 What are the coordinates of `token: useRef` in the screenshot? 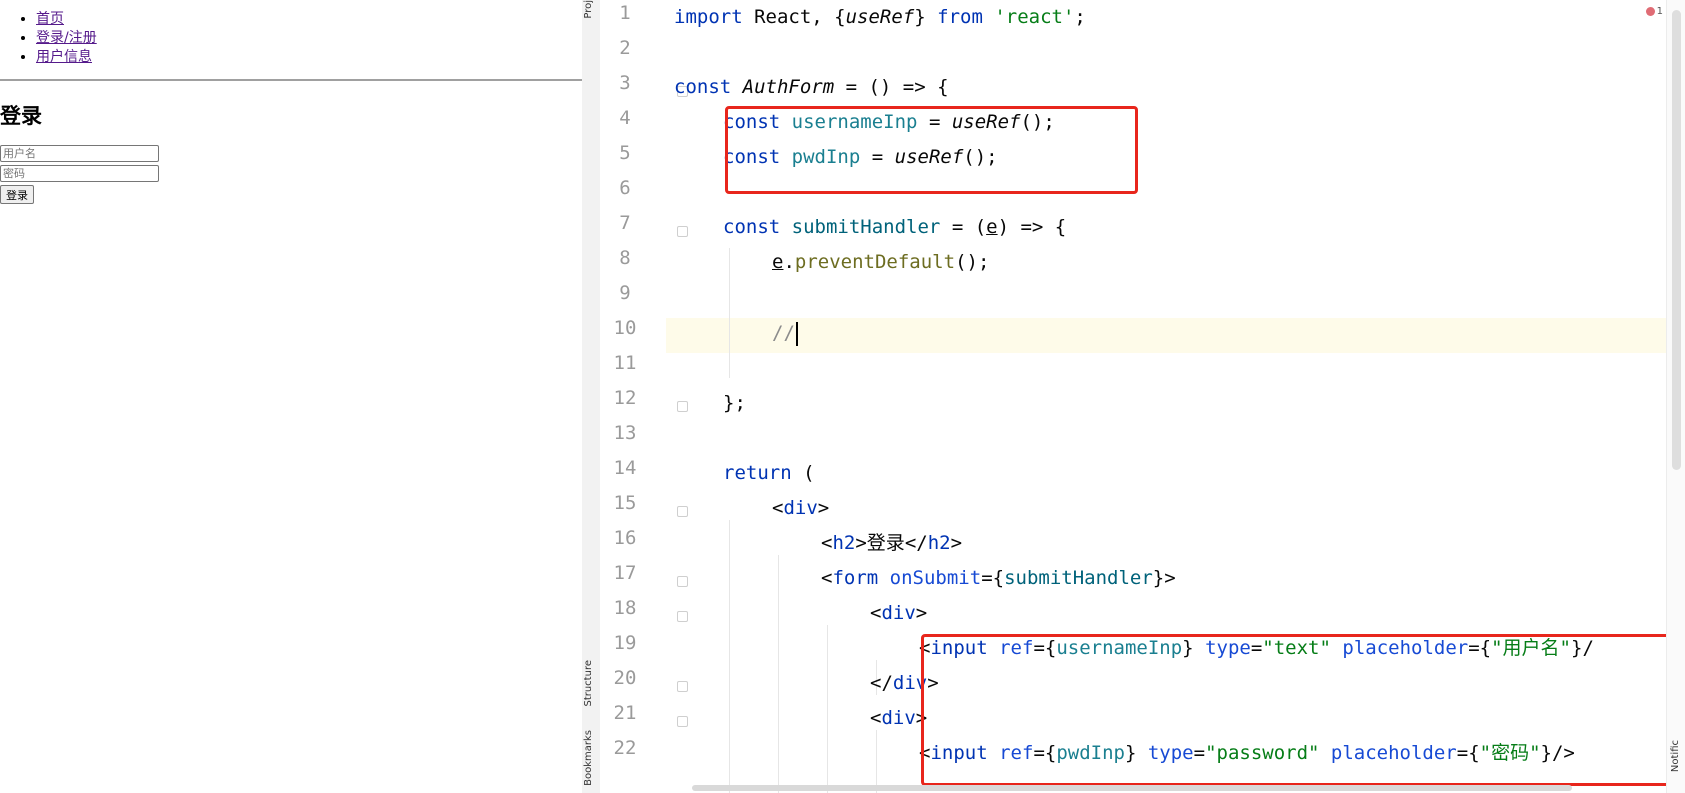 It's located at (880, 17).